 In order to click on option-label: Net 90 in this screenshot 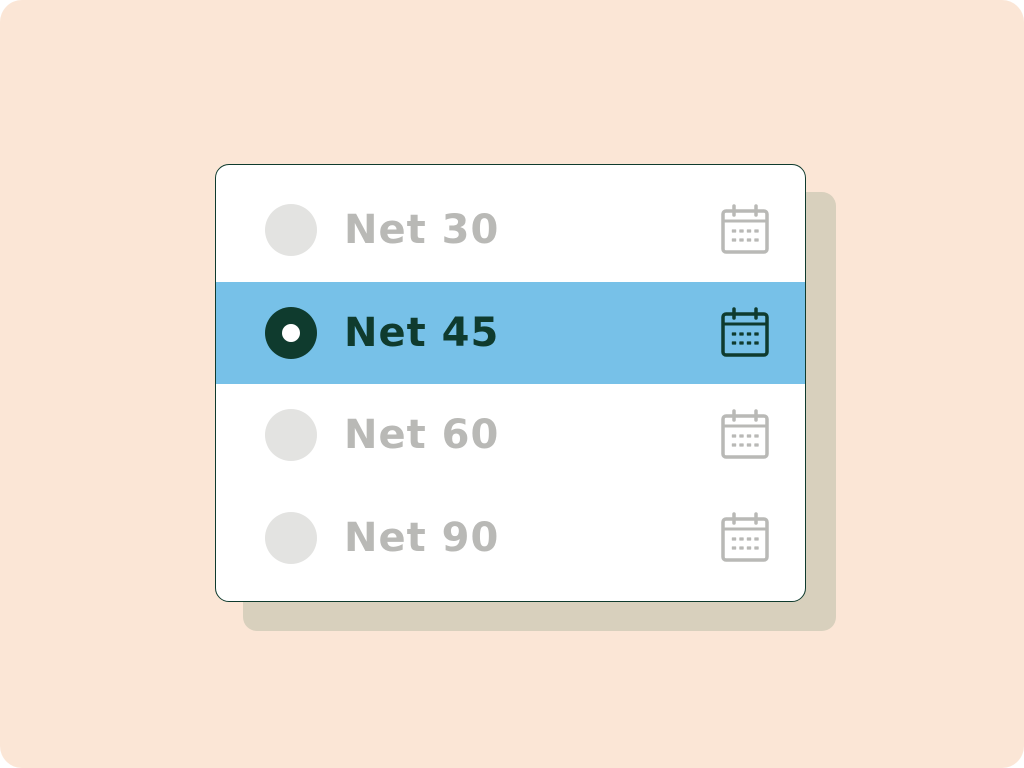, I will do `click(422, 538)`.